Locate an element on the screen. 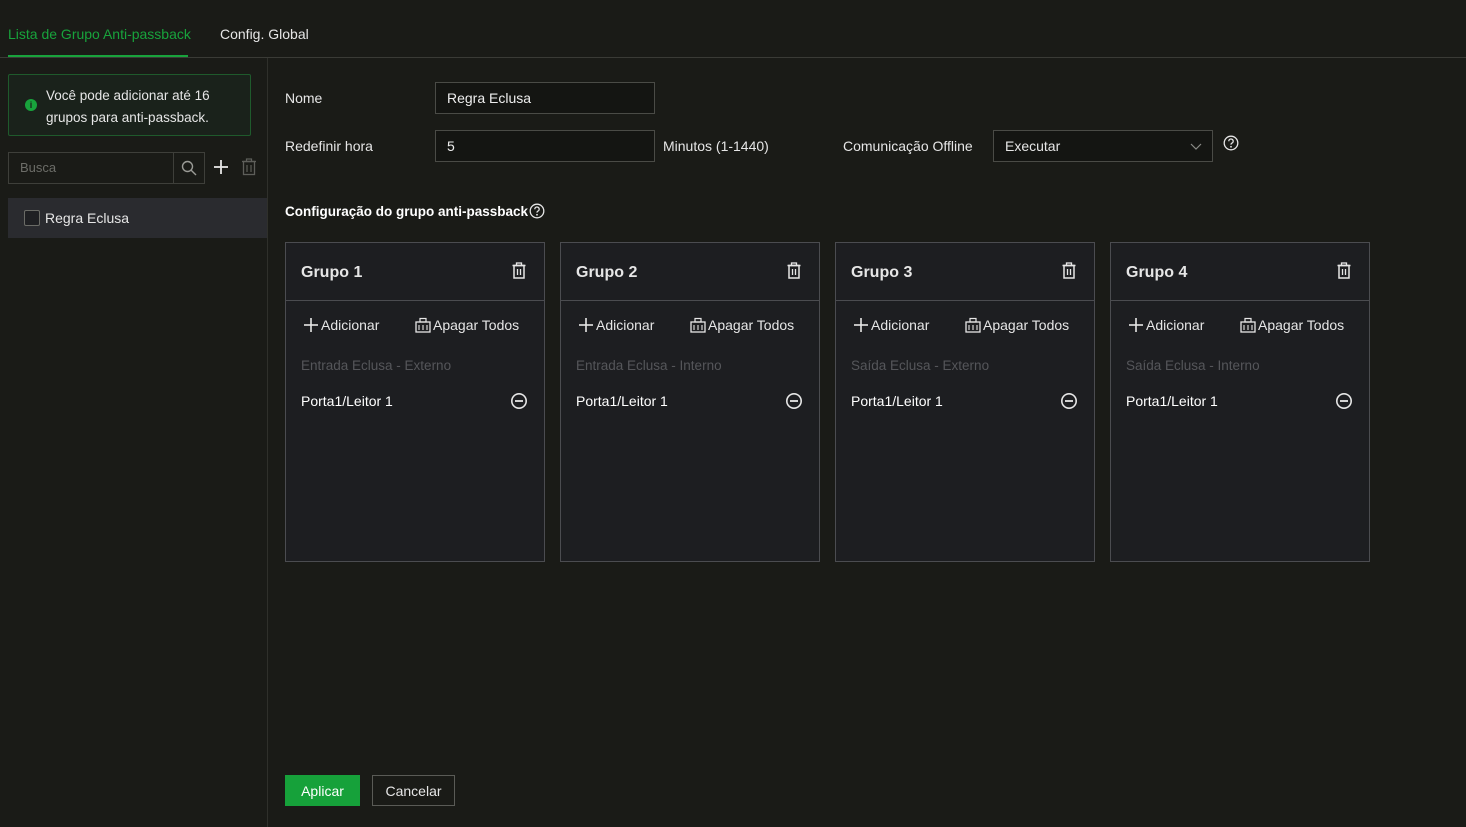  add-rule-button is located at coordinates (221, 167).